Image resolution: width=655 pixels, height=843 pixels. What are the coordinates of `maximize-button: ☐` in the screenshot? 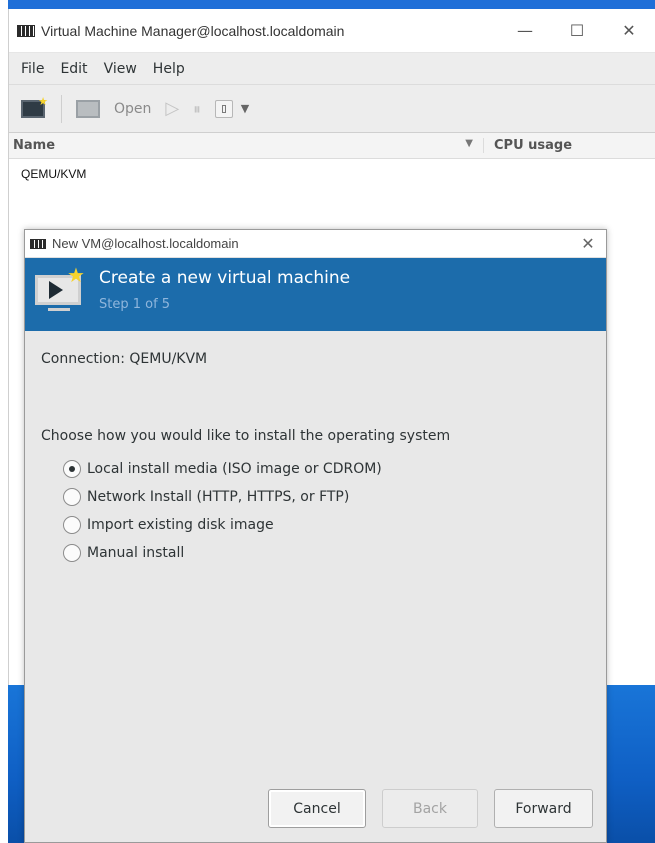 It's located at (577, 31).